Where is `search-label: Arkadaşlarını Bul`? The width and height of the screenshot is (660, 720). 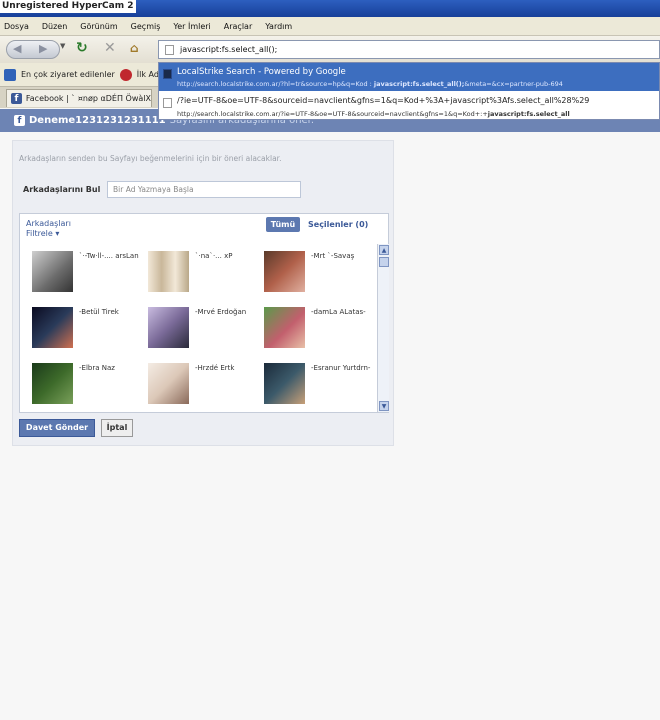 search-label: Arkadaşlarını Bul is located at coordinates (62, 189).